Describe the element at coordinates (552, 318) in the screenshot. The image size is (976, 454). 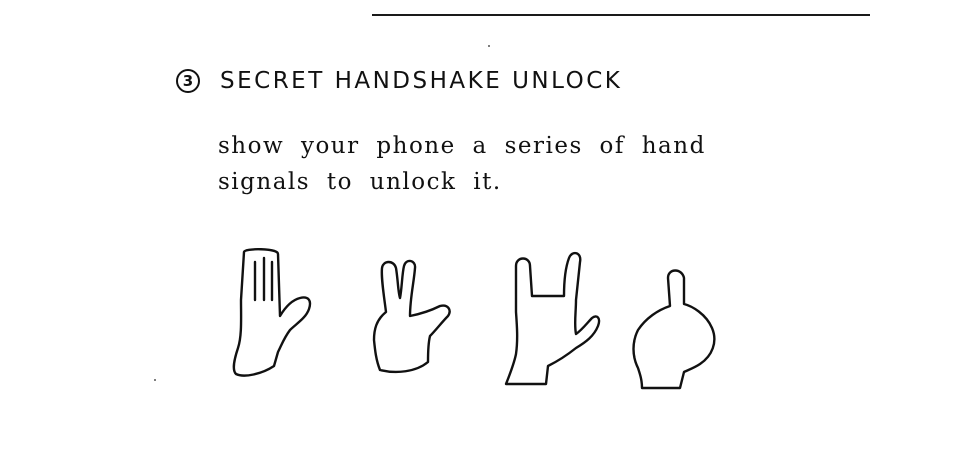
I see `rock-horns-hand-icon` at that location.